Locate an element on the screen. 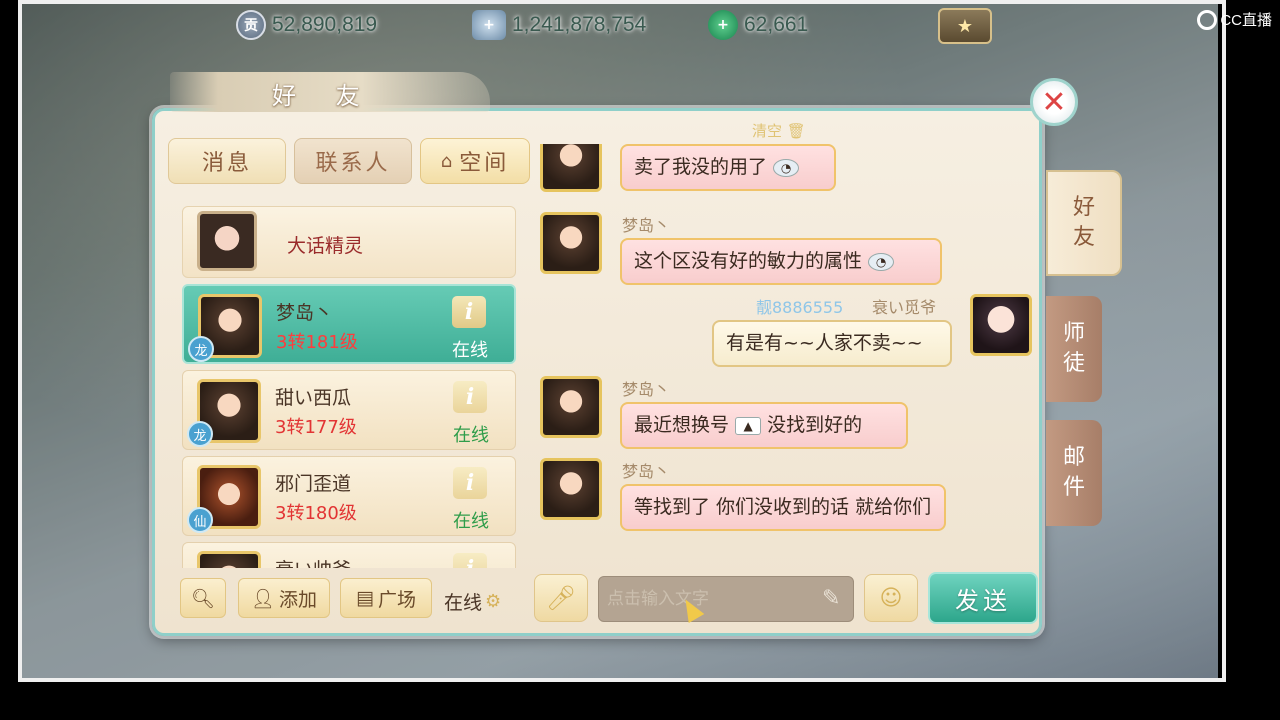 Image resolution: width=1280 pixels, height=720 pixels. pen-icon: ✎ is located at coordinates (831, 598).